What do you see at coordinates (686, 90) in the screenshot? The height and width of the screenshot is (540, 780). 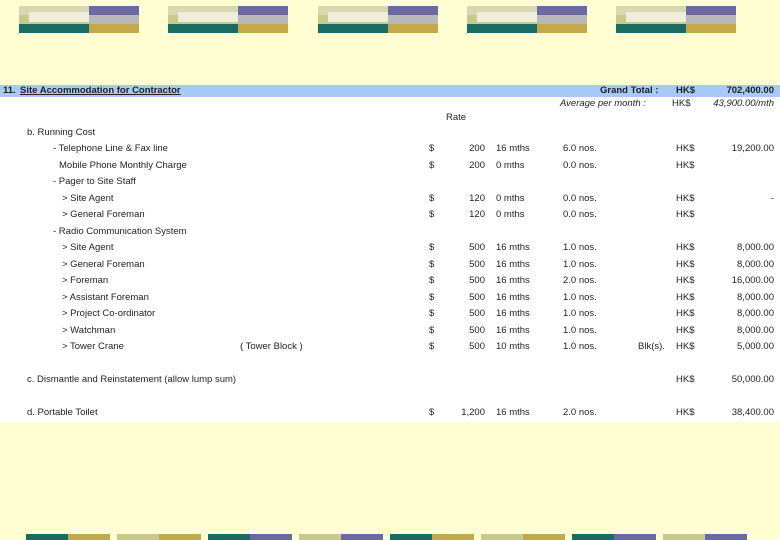 I see `grand-total-currency: HK$` at bounding box center [686, 90].